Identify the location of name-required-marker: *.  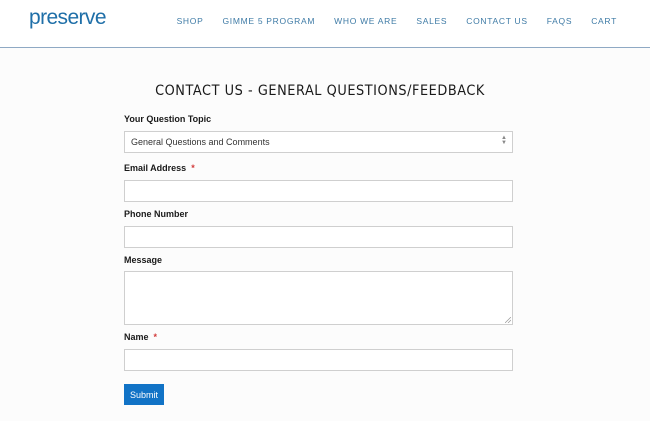
(155, 337).